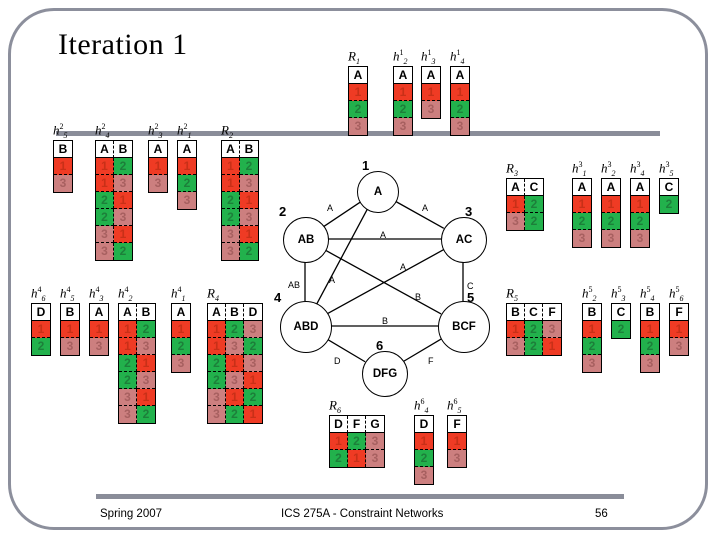 This screenshot has height=540, width=720. I want to click on column-header: D, so click(424, 424).